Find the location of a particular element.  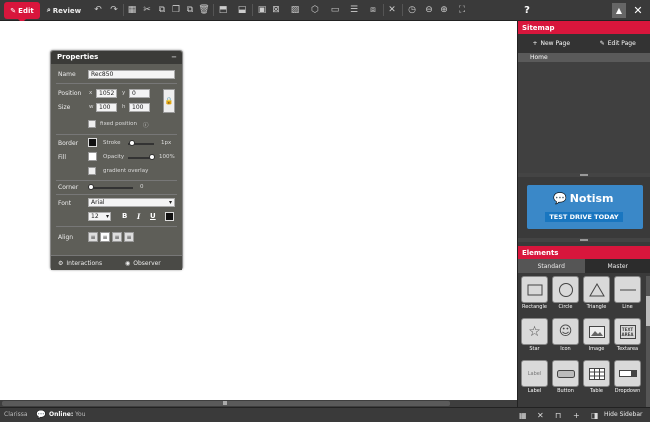

element-dropdown: Dropdown is located at coordinates (628, 379).